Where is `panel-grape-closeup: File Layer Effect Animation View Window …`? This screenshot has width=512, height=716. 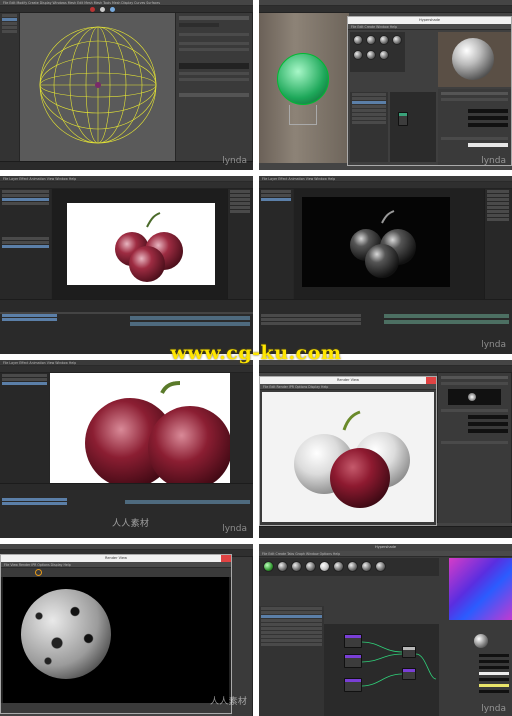
panel-grape-closeup: File Layer Effect Animation View Window … is located at coordinates (126, 449).